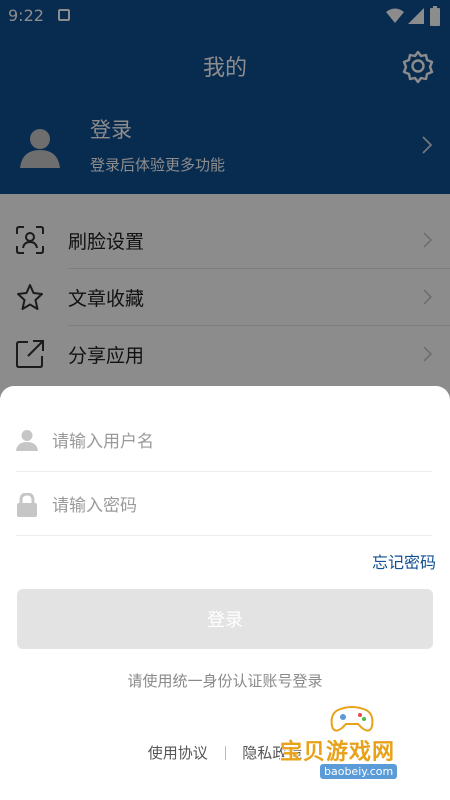  I want to click on lock-icon, so click(27, 505).